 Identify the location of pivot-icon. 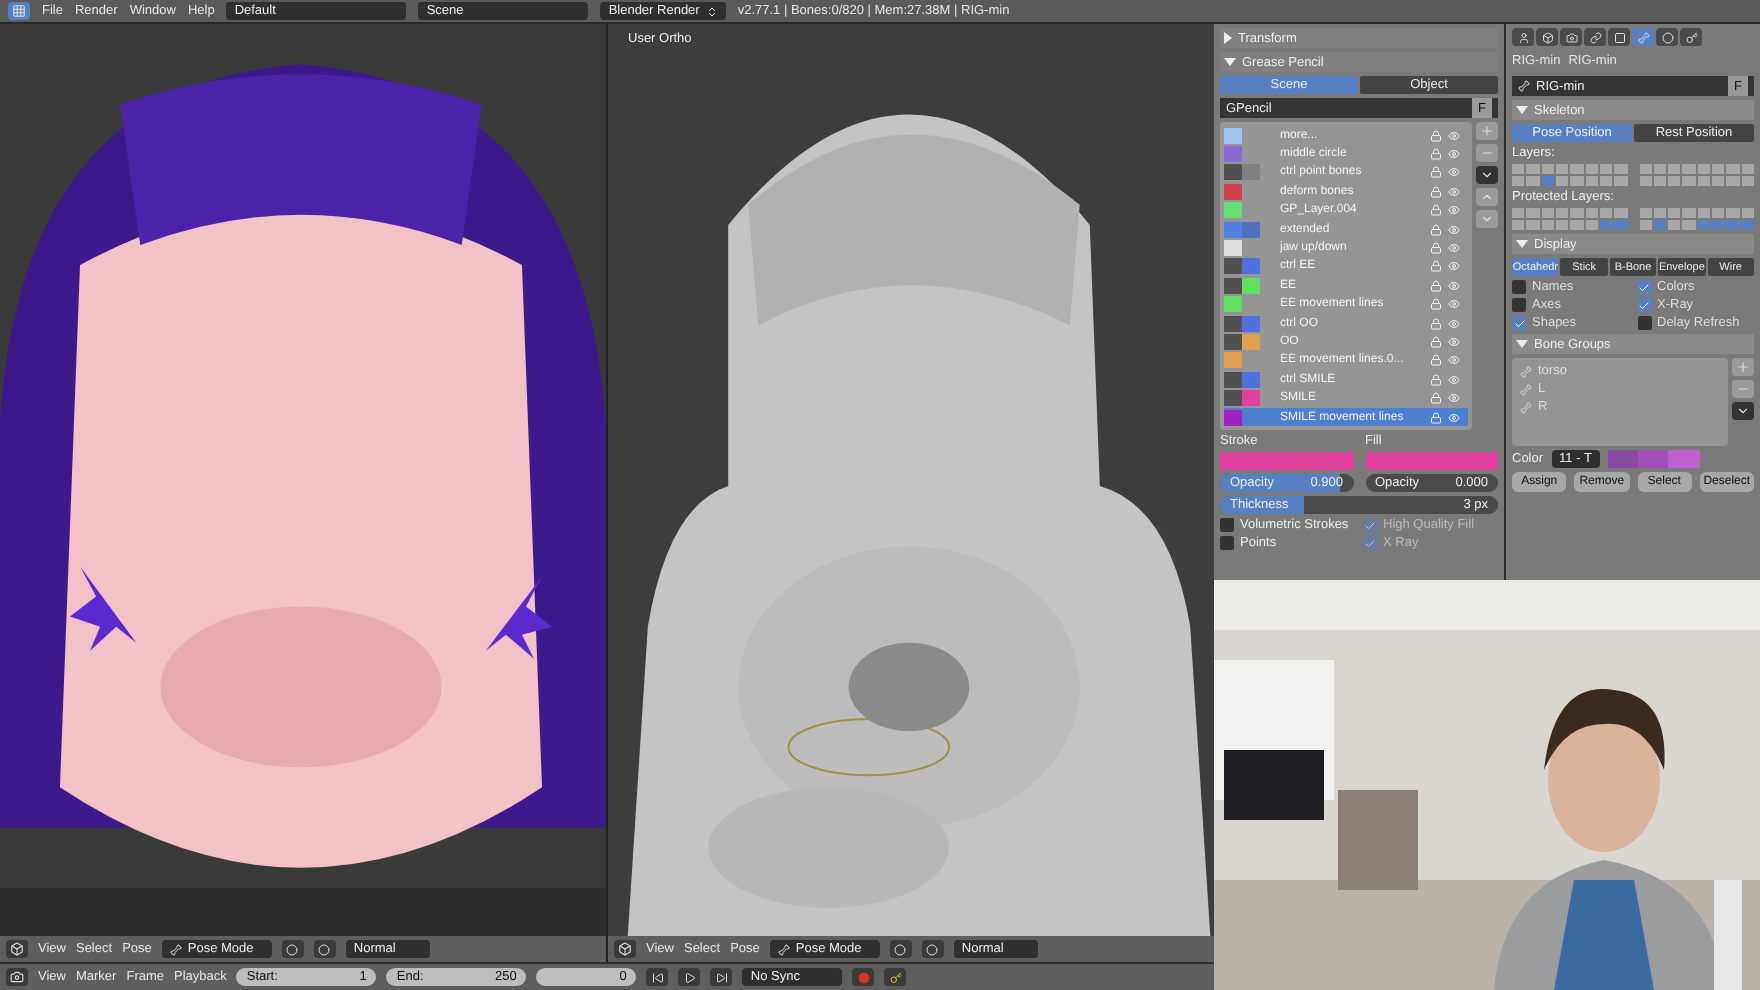
(324, 949).